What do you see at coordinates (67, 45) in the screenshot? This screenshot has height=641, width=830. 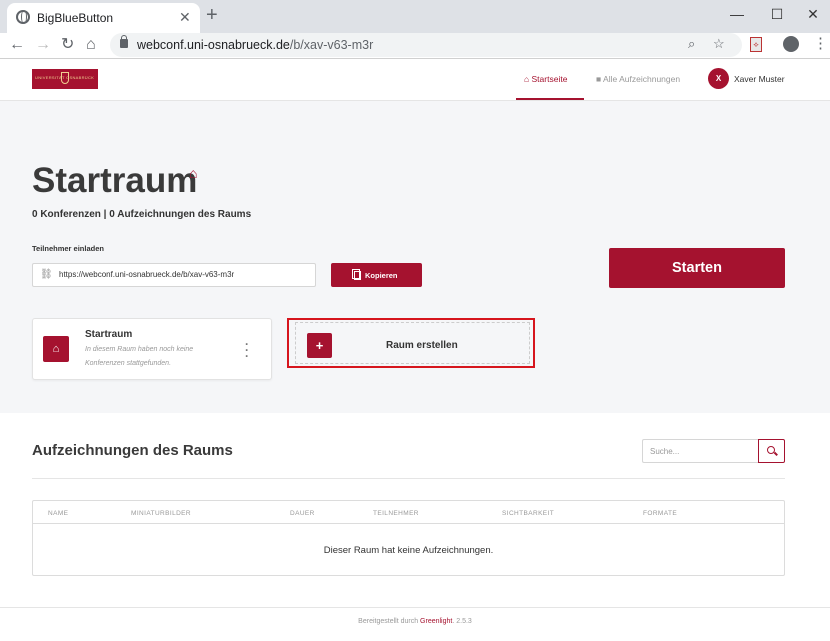 I see `reload-icon: ↻` at bounding box center [67, 45].